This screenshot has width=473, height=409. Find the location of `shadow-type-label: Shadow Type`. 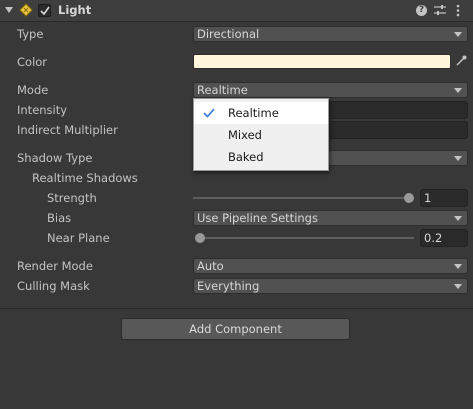

shadow-type-label: Shadow Type is located at coordinates (55, 158).